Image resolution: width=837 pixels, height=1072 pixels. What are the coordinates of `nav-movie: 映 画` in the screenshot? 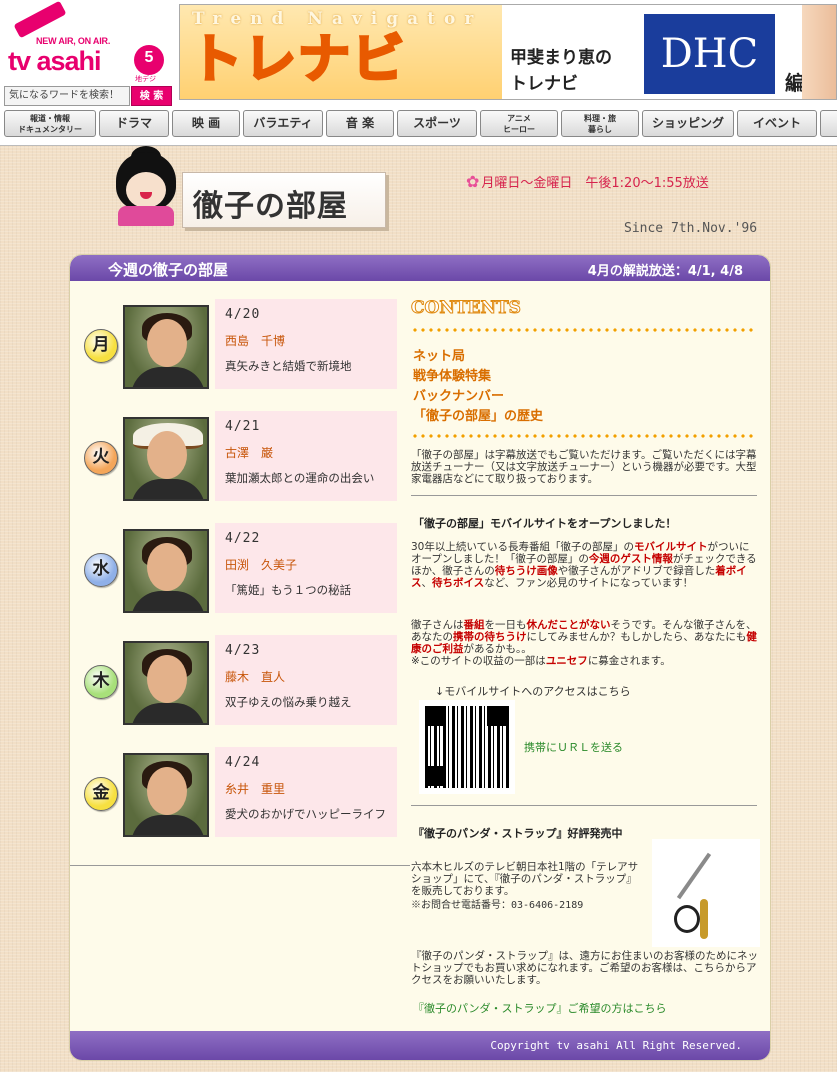 It's located at (206, 123).